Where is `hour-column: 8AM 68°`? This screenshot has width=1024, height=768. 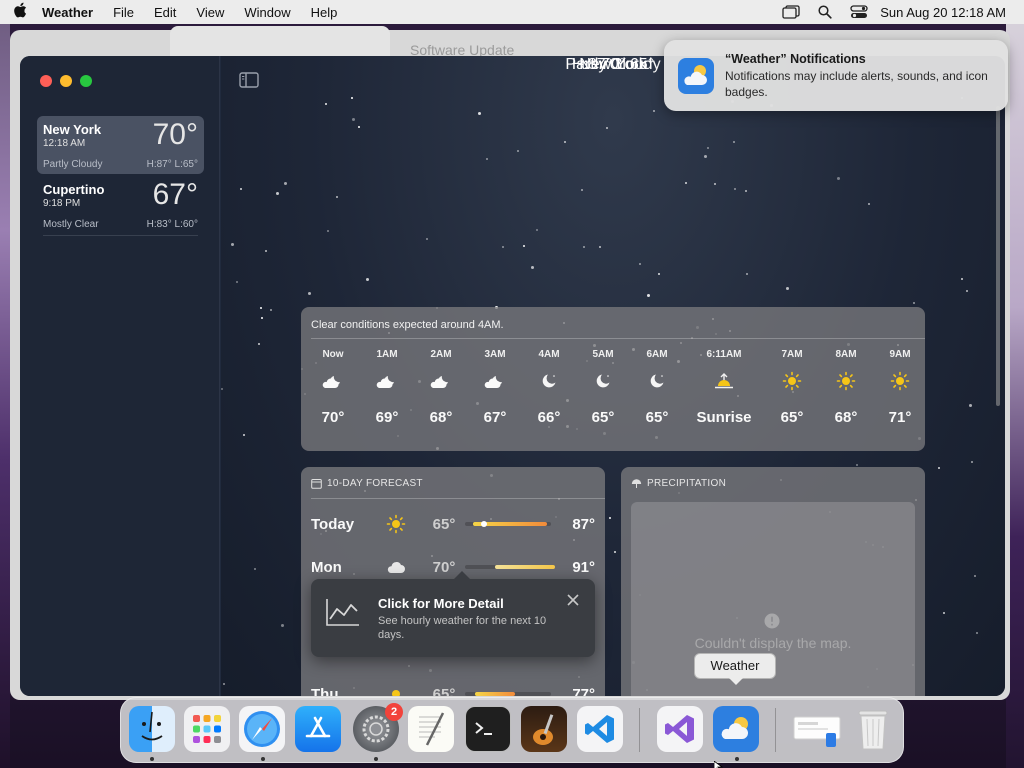
hour-column: 8AM 68° is located at coordinates (846, 387).